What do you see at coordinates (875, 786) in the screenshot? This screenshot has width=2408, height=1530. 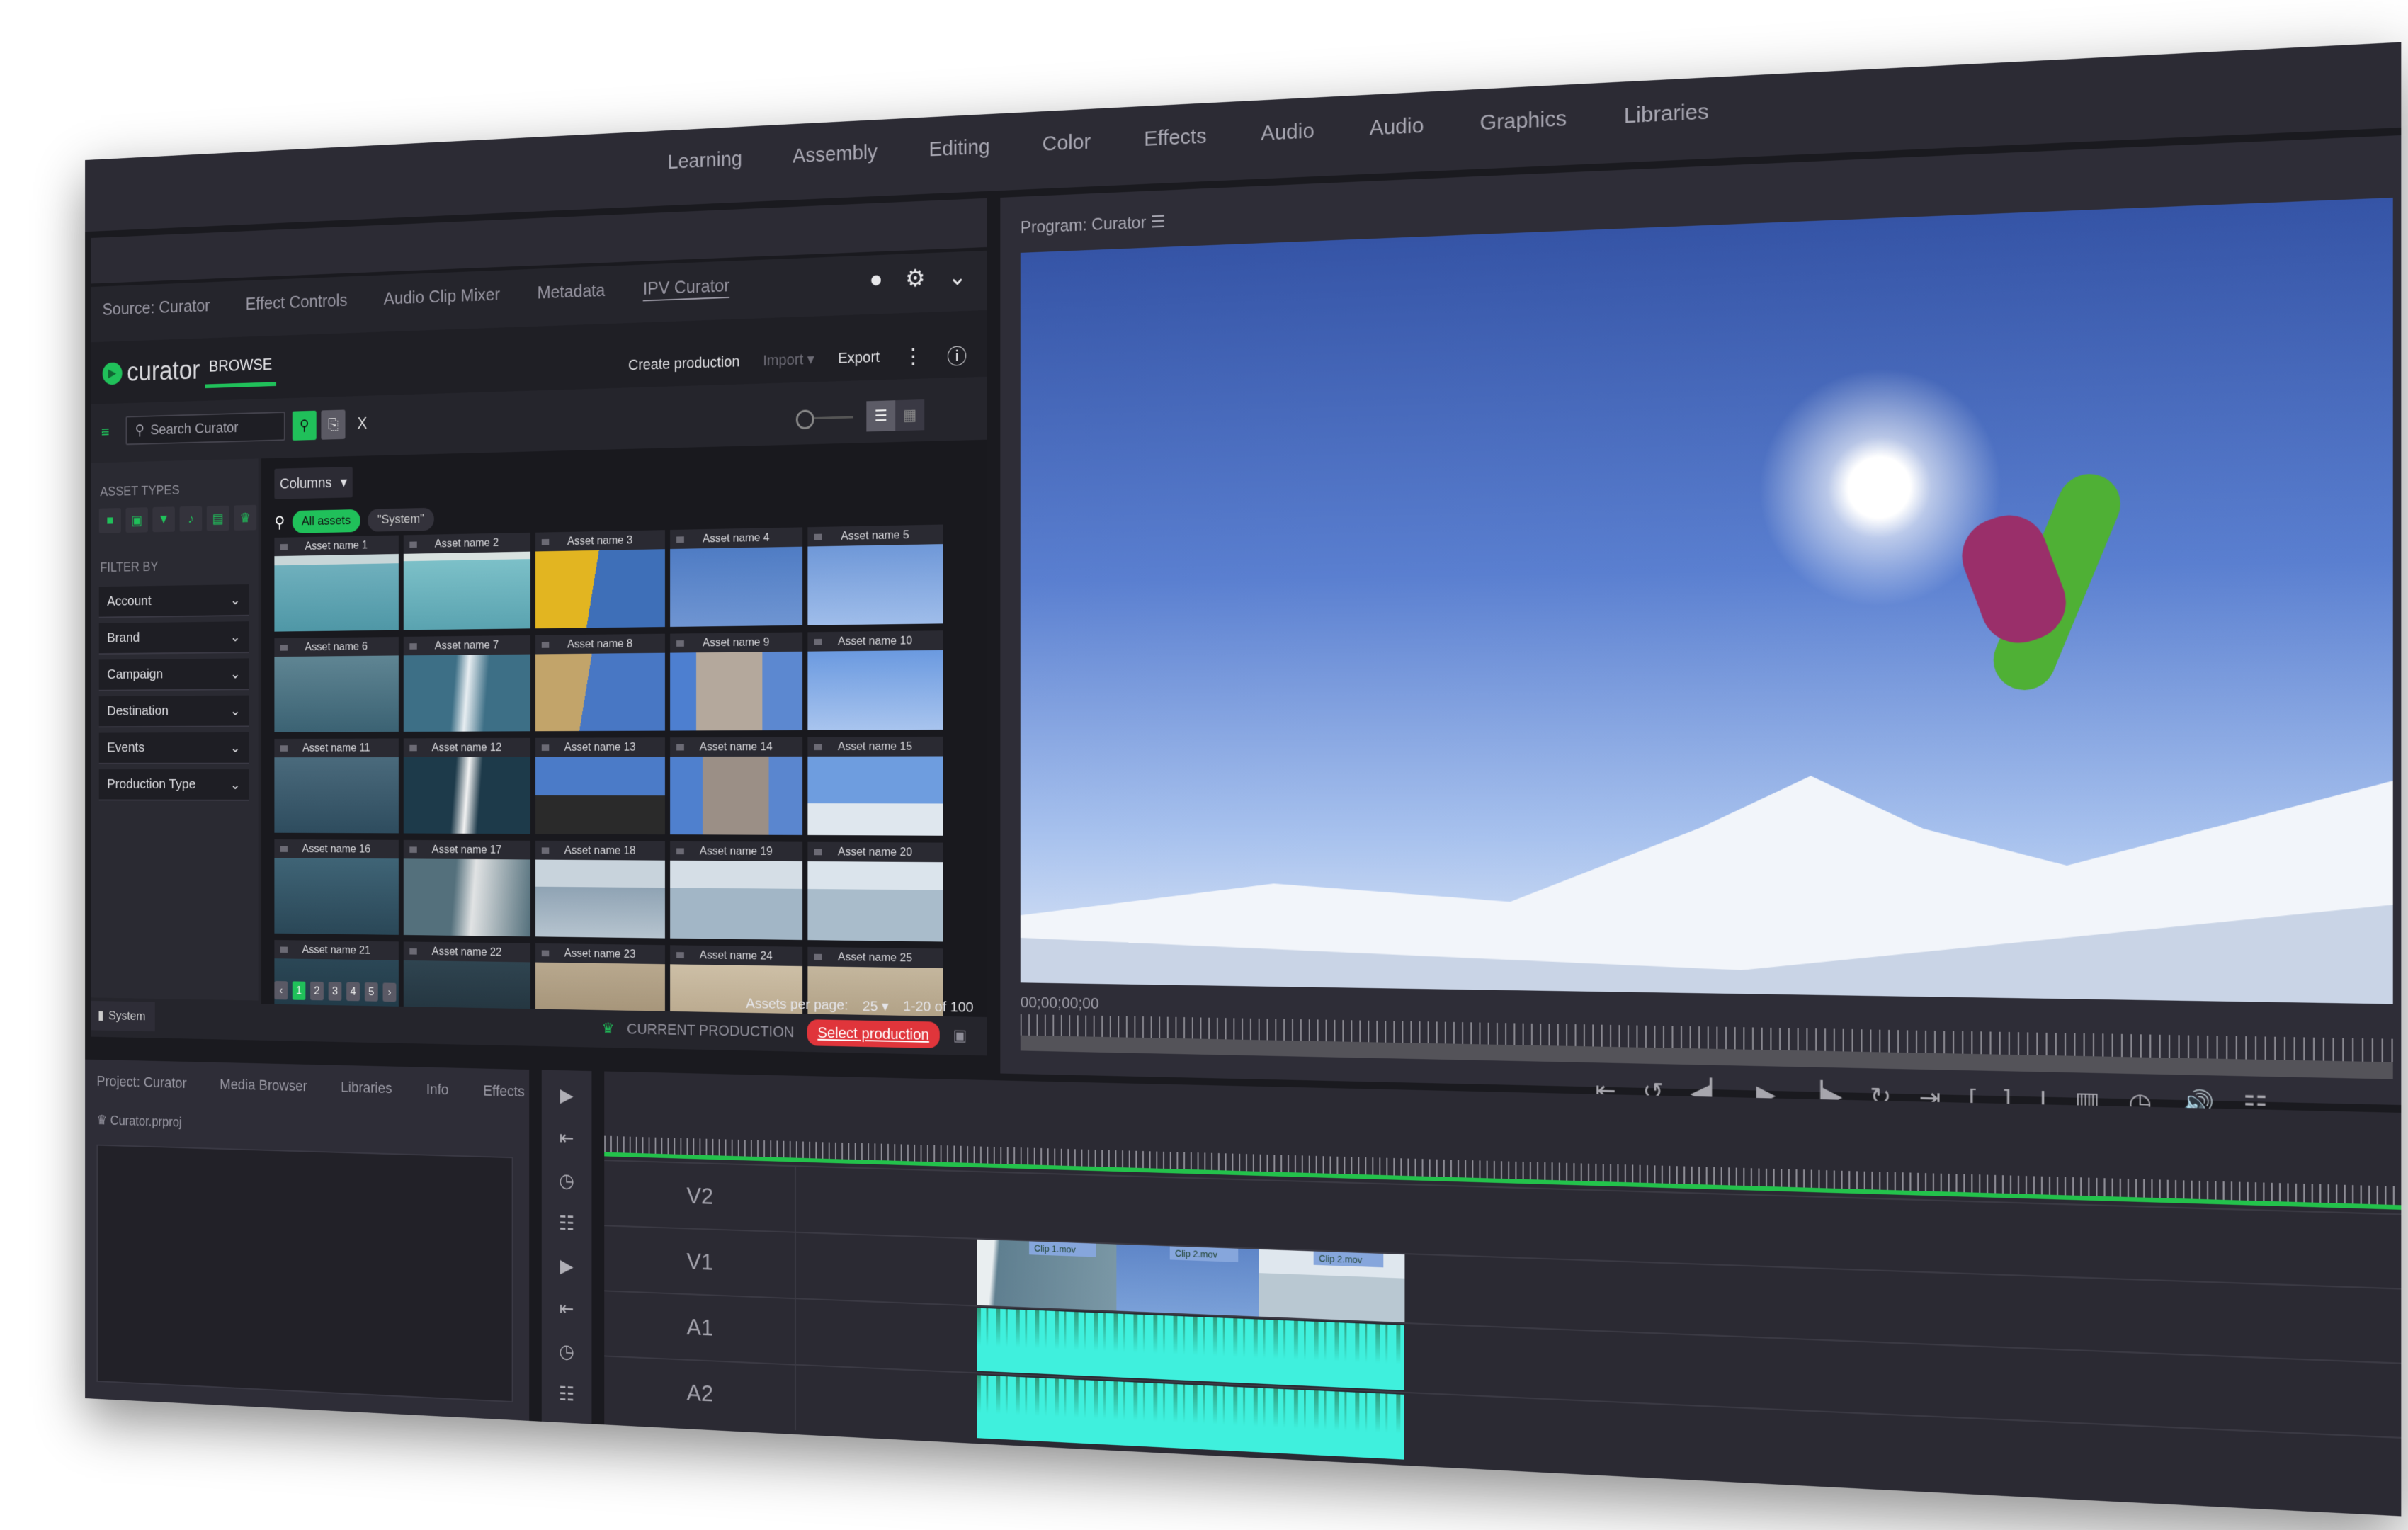 I see `asset-card: Asset name 15` at bounding box center [875, 786].